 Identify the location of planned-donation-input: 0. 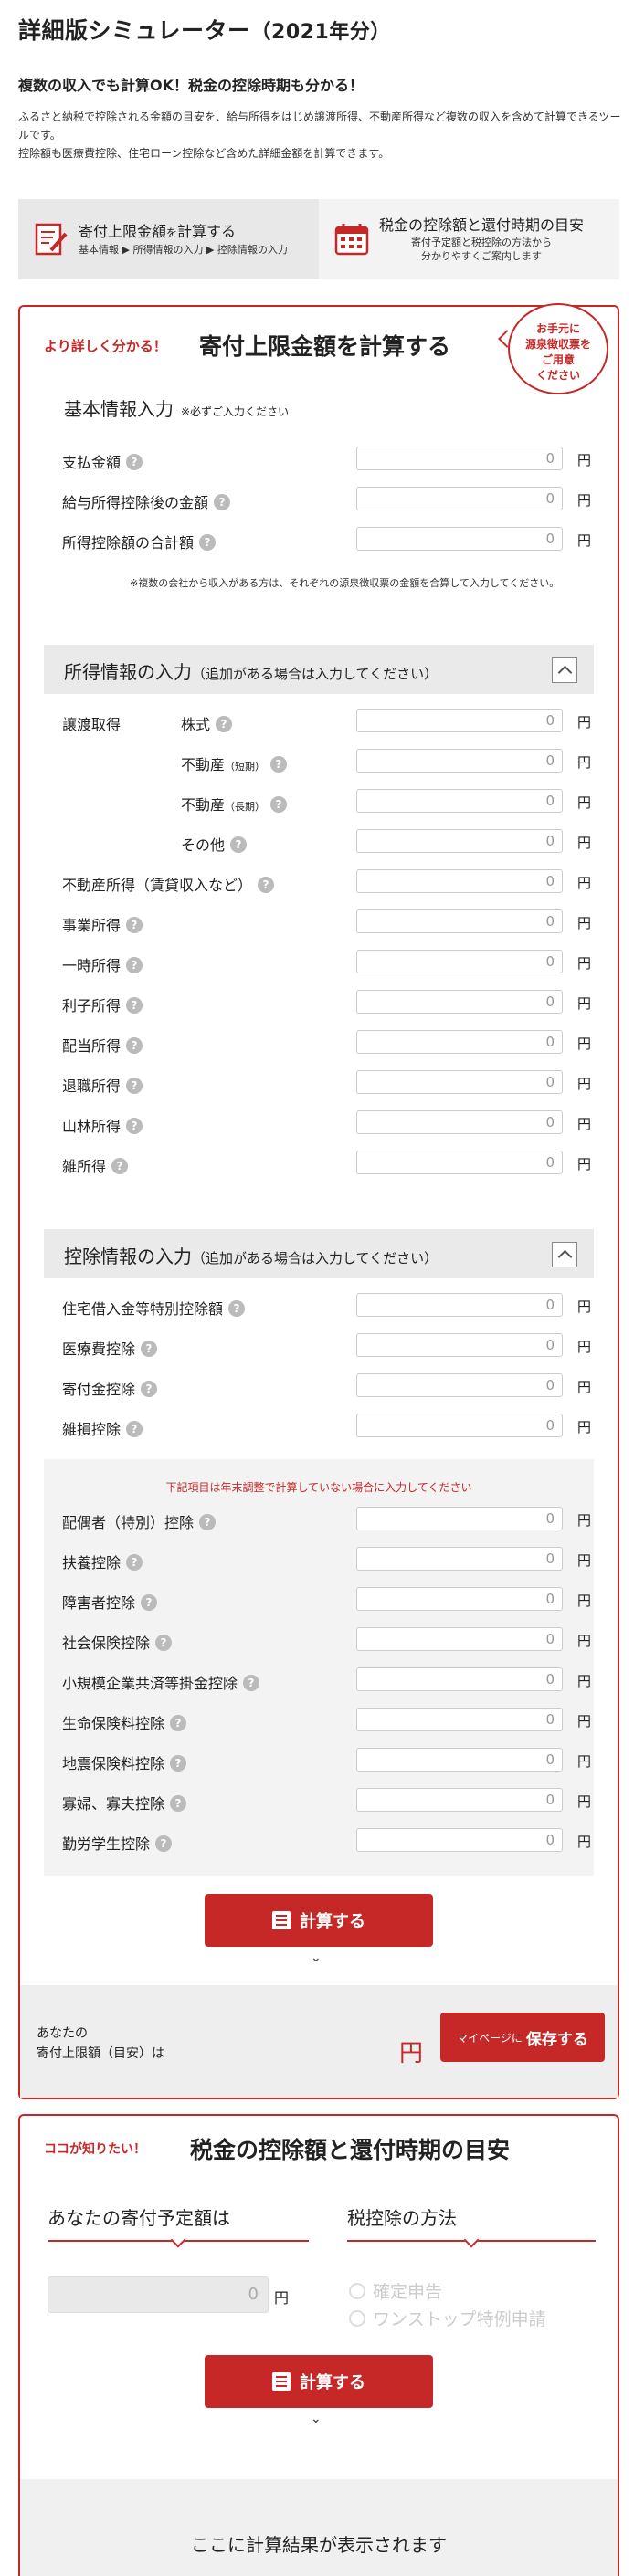
(158, 2294).